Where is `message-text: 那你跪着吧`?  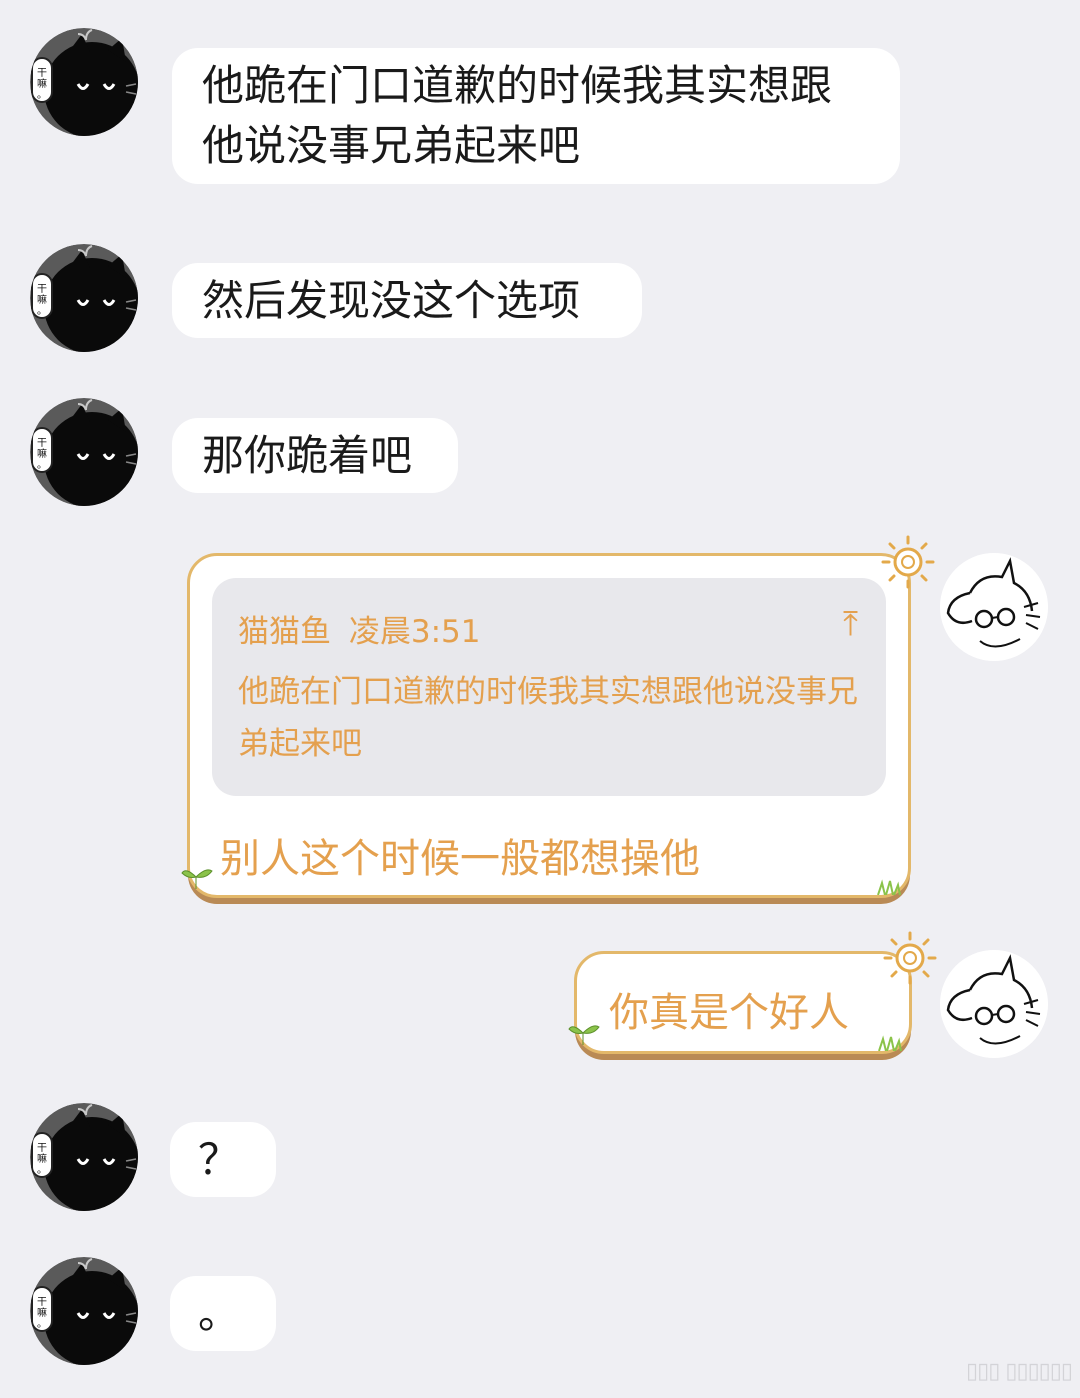
message-text: 那你跪着吧 is located at coordinates (307, 455).